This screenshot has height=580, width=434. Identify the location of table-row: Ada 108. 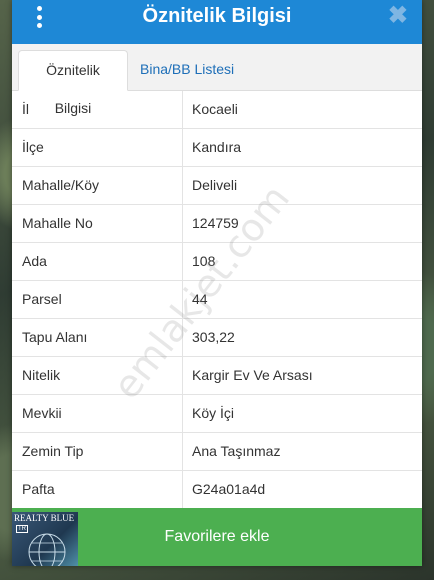
(217, 262).